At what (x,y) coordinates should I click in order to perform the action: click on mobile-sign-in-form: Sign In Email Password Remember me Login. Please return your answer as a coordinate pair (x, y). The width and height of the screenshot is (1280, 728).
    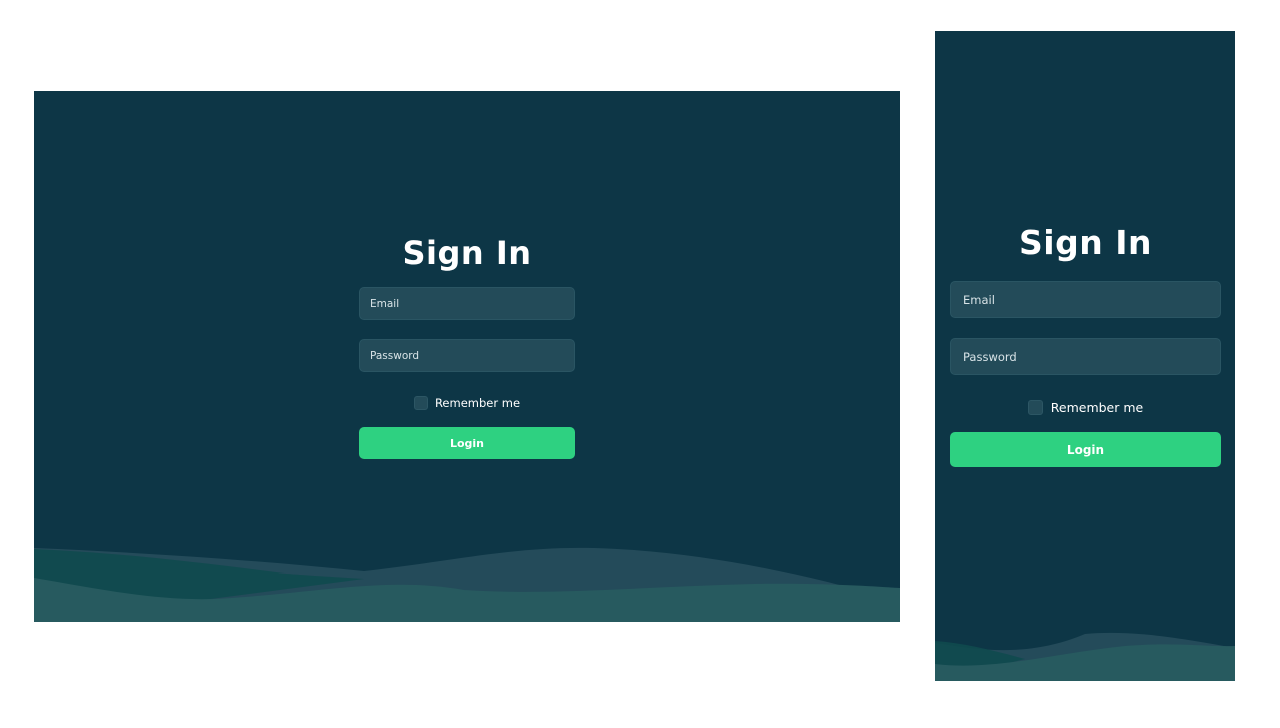
    Looking at the image, I should click on (1085, 344).